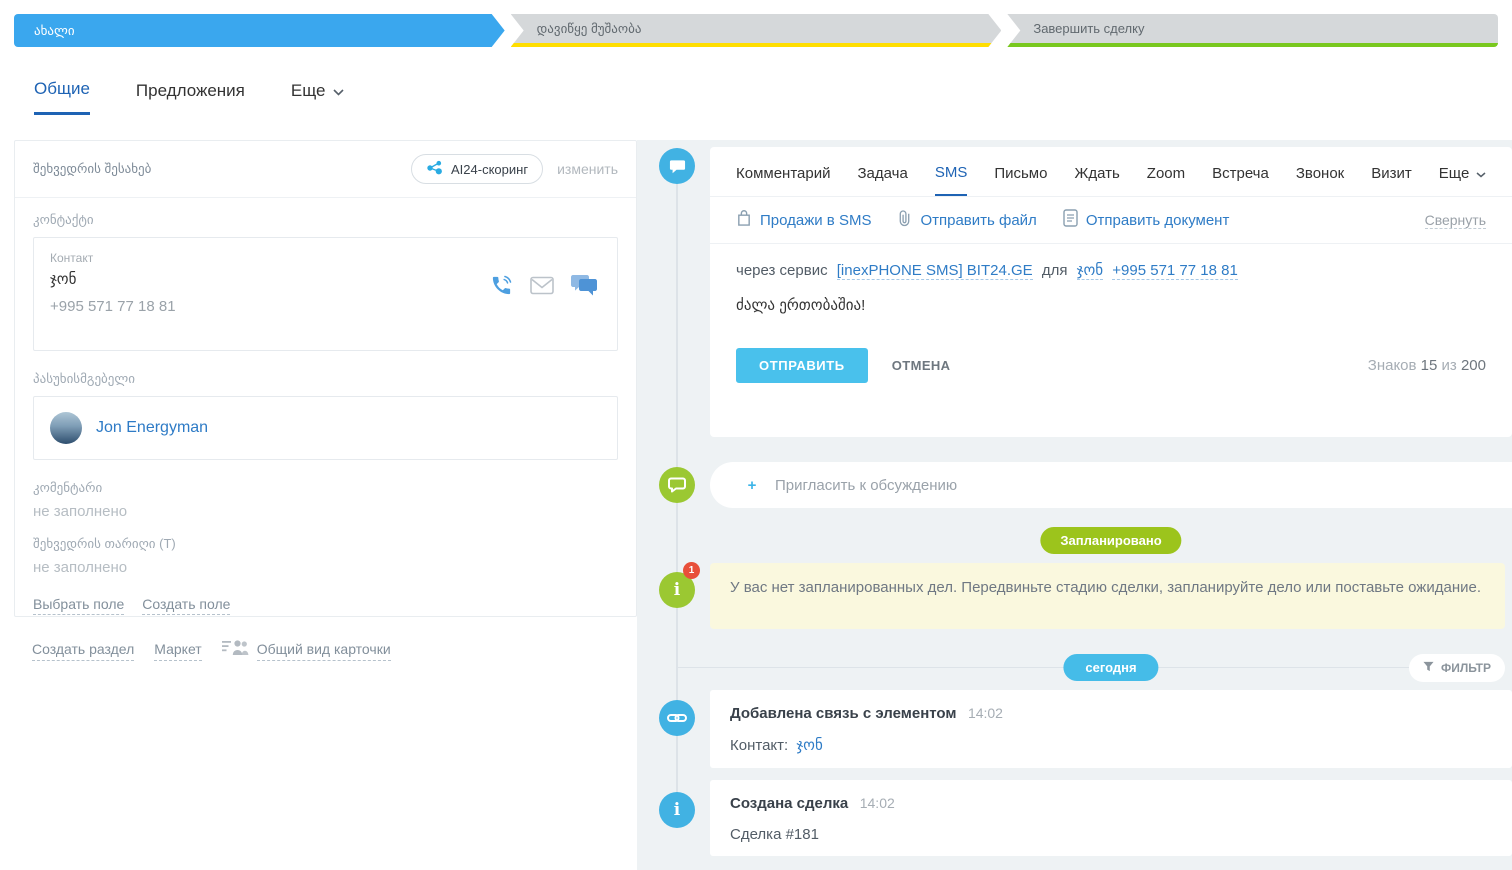 The height and width of the screenshot is (870, 1512). I want to click on stage-in-progress: დავიწყე მუშაობა, so click(756, 30).